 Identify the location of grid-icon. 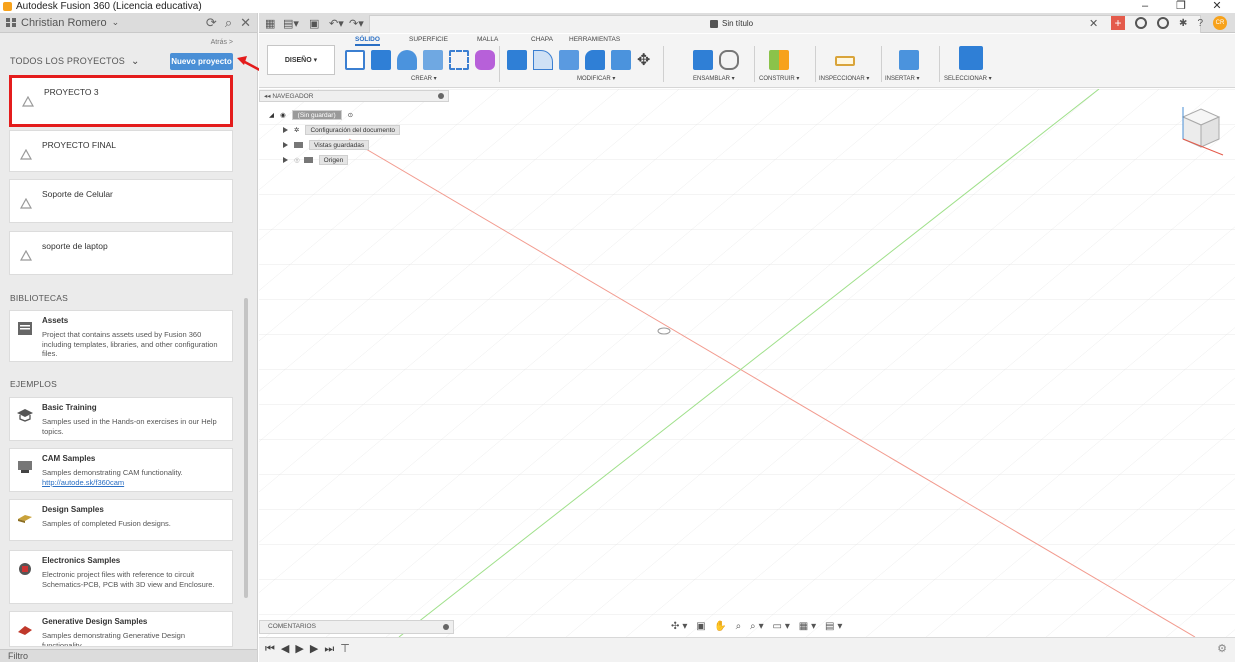
(11, 22).